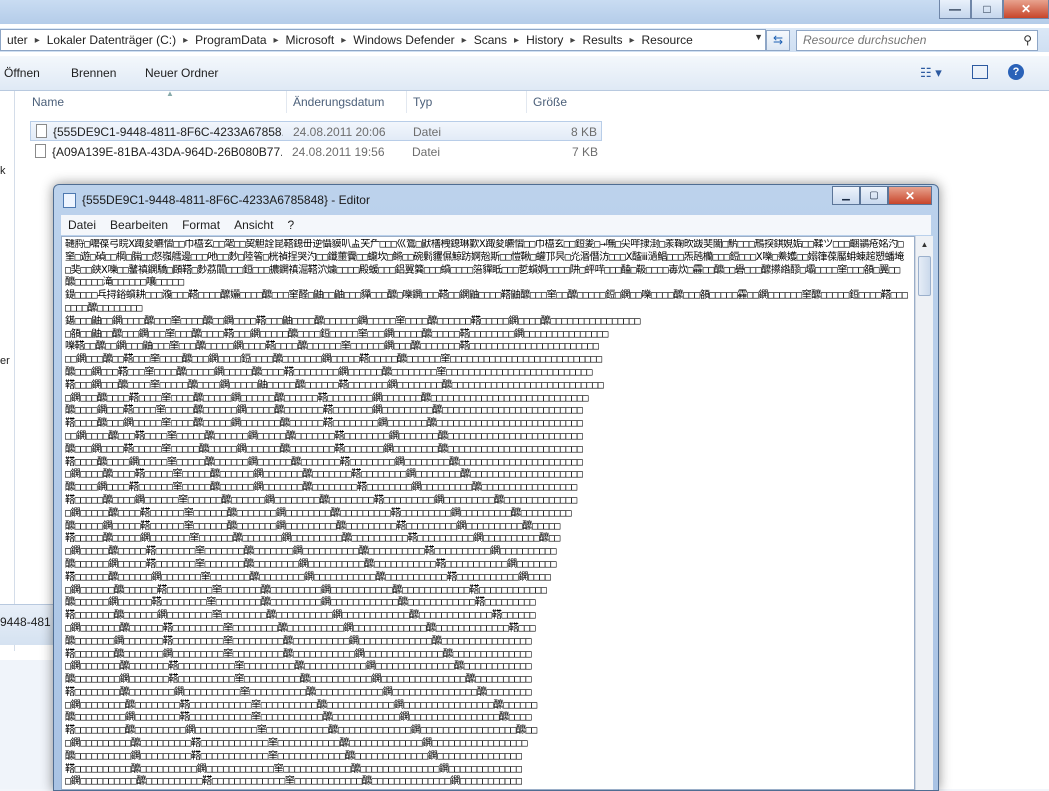 The image size is (1049, 791). Describe the element at coordinates (290, 225) in the screenshot. I see `menu-help: ?` at that location.